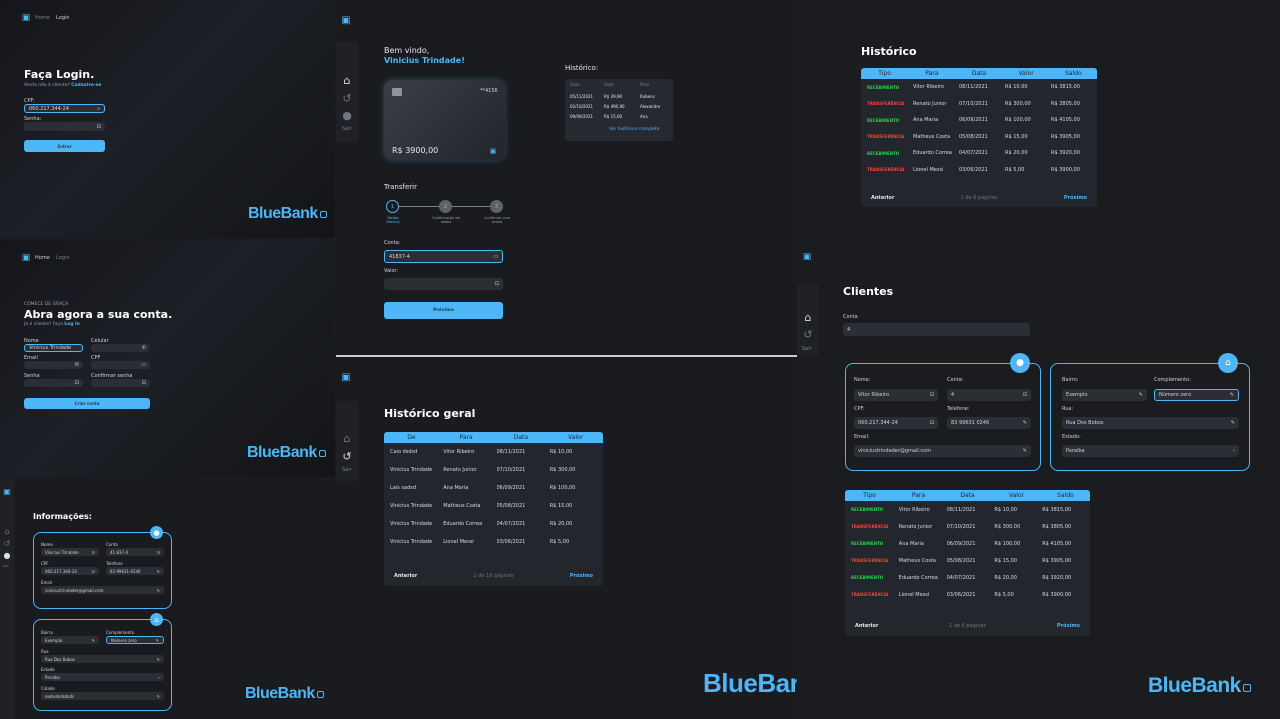 The height and width of the screenshot is (719, 1280). What do you see at coordinates (87, 403) in the screenshot?
I see `create-account-button: Criar conta` at bounding box center [87, 403].